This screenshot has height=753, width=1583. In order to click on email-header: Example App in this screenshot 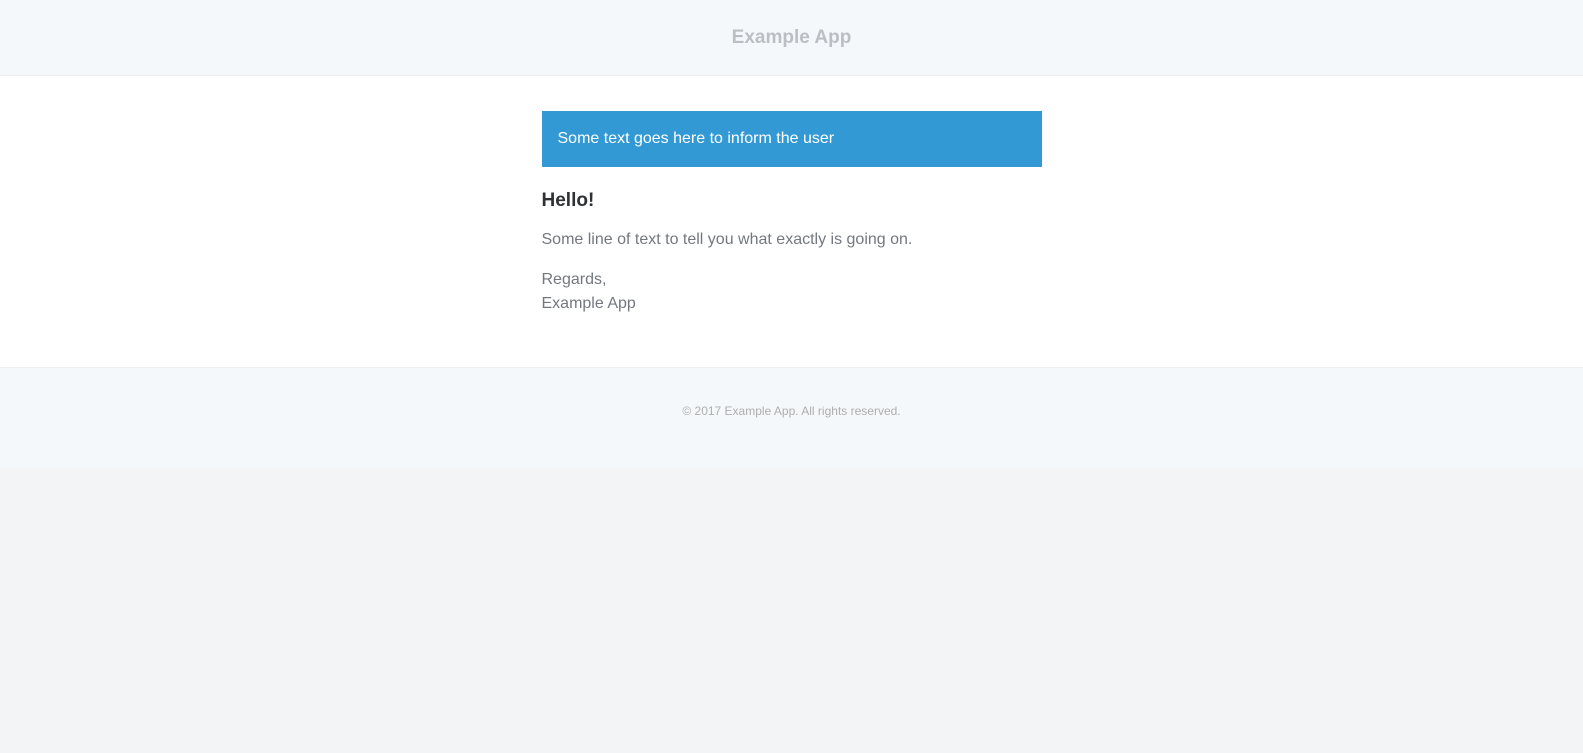, I will do `click(791, 38)`.